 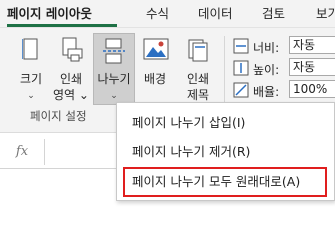 I want to click on ribbon-tab-bar: 페이지 레이아웃 수식 데이터 검토 보기, so click(x=167, y=14).